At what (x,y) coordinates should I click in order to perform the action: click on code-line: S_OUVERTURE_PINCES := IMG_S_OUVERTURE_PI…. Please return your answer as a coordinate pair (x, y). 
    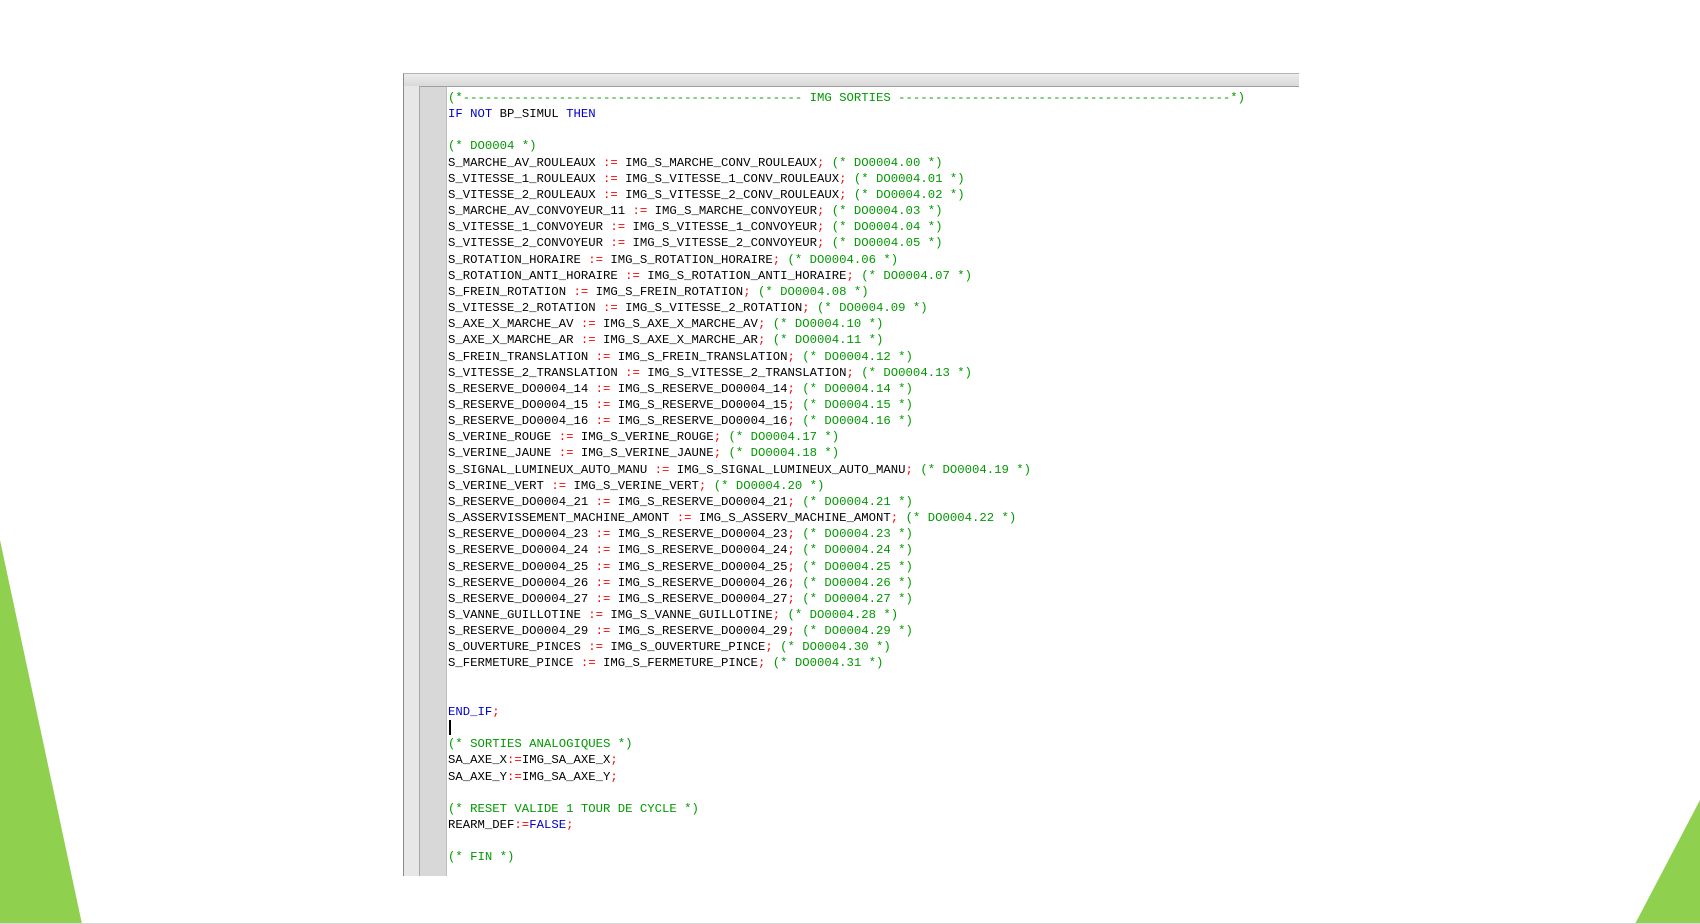
    Looking at the image, I should click on (872, 647).